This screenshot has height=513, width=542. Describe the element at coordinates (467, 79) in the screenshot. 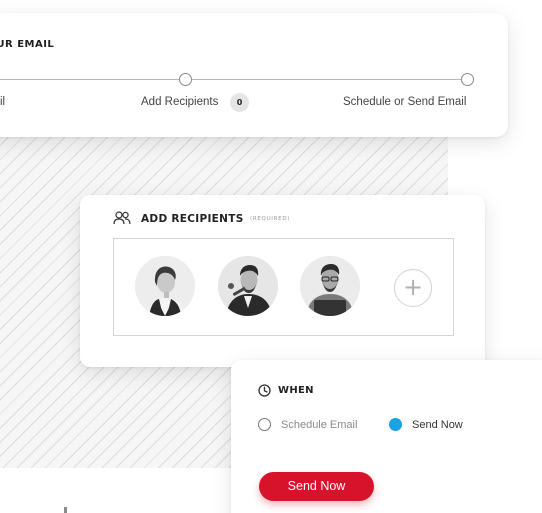

I see `step-node-schedule-send` at that location.